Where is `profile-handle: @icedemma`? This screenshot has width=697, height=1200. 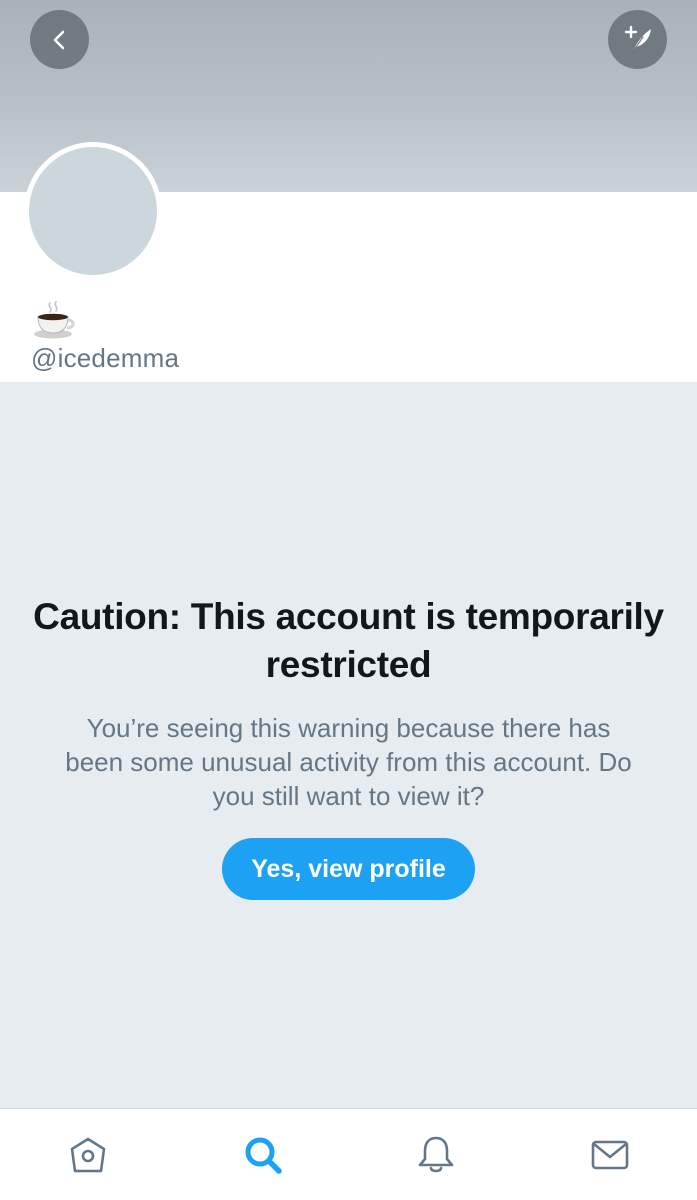 profile-handle: @icedemma is located at coordinates (105, 358).